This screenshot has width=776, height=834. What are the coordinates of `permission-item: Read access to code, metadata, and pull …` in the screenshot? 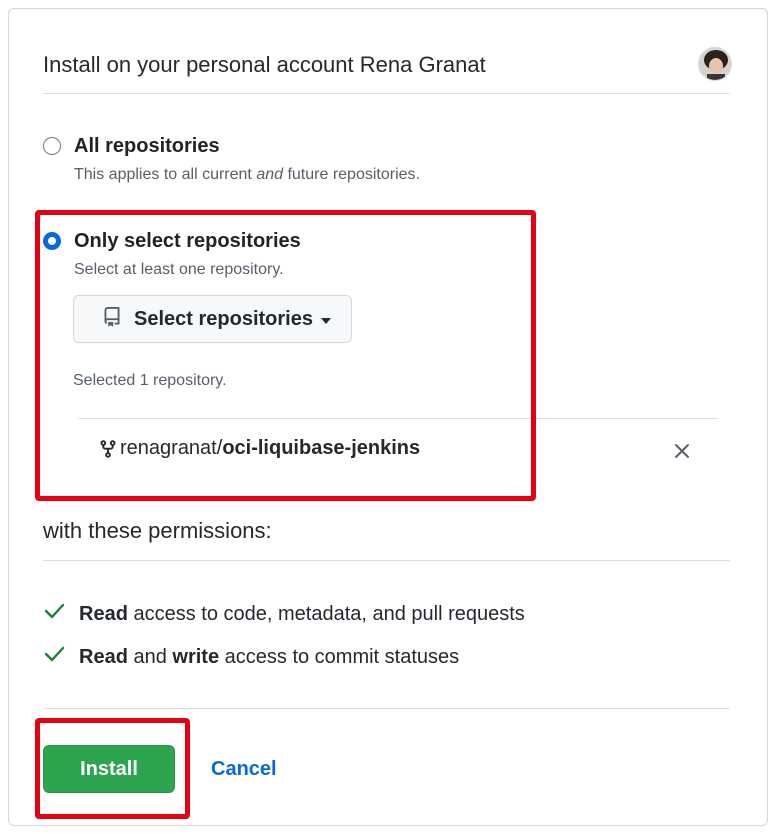 It's located at (284, 614).